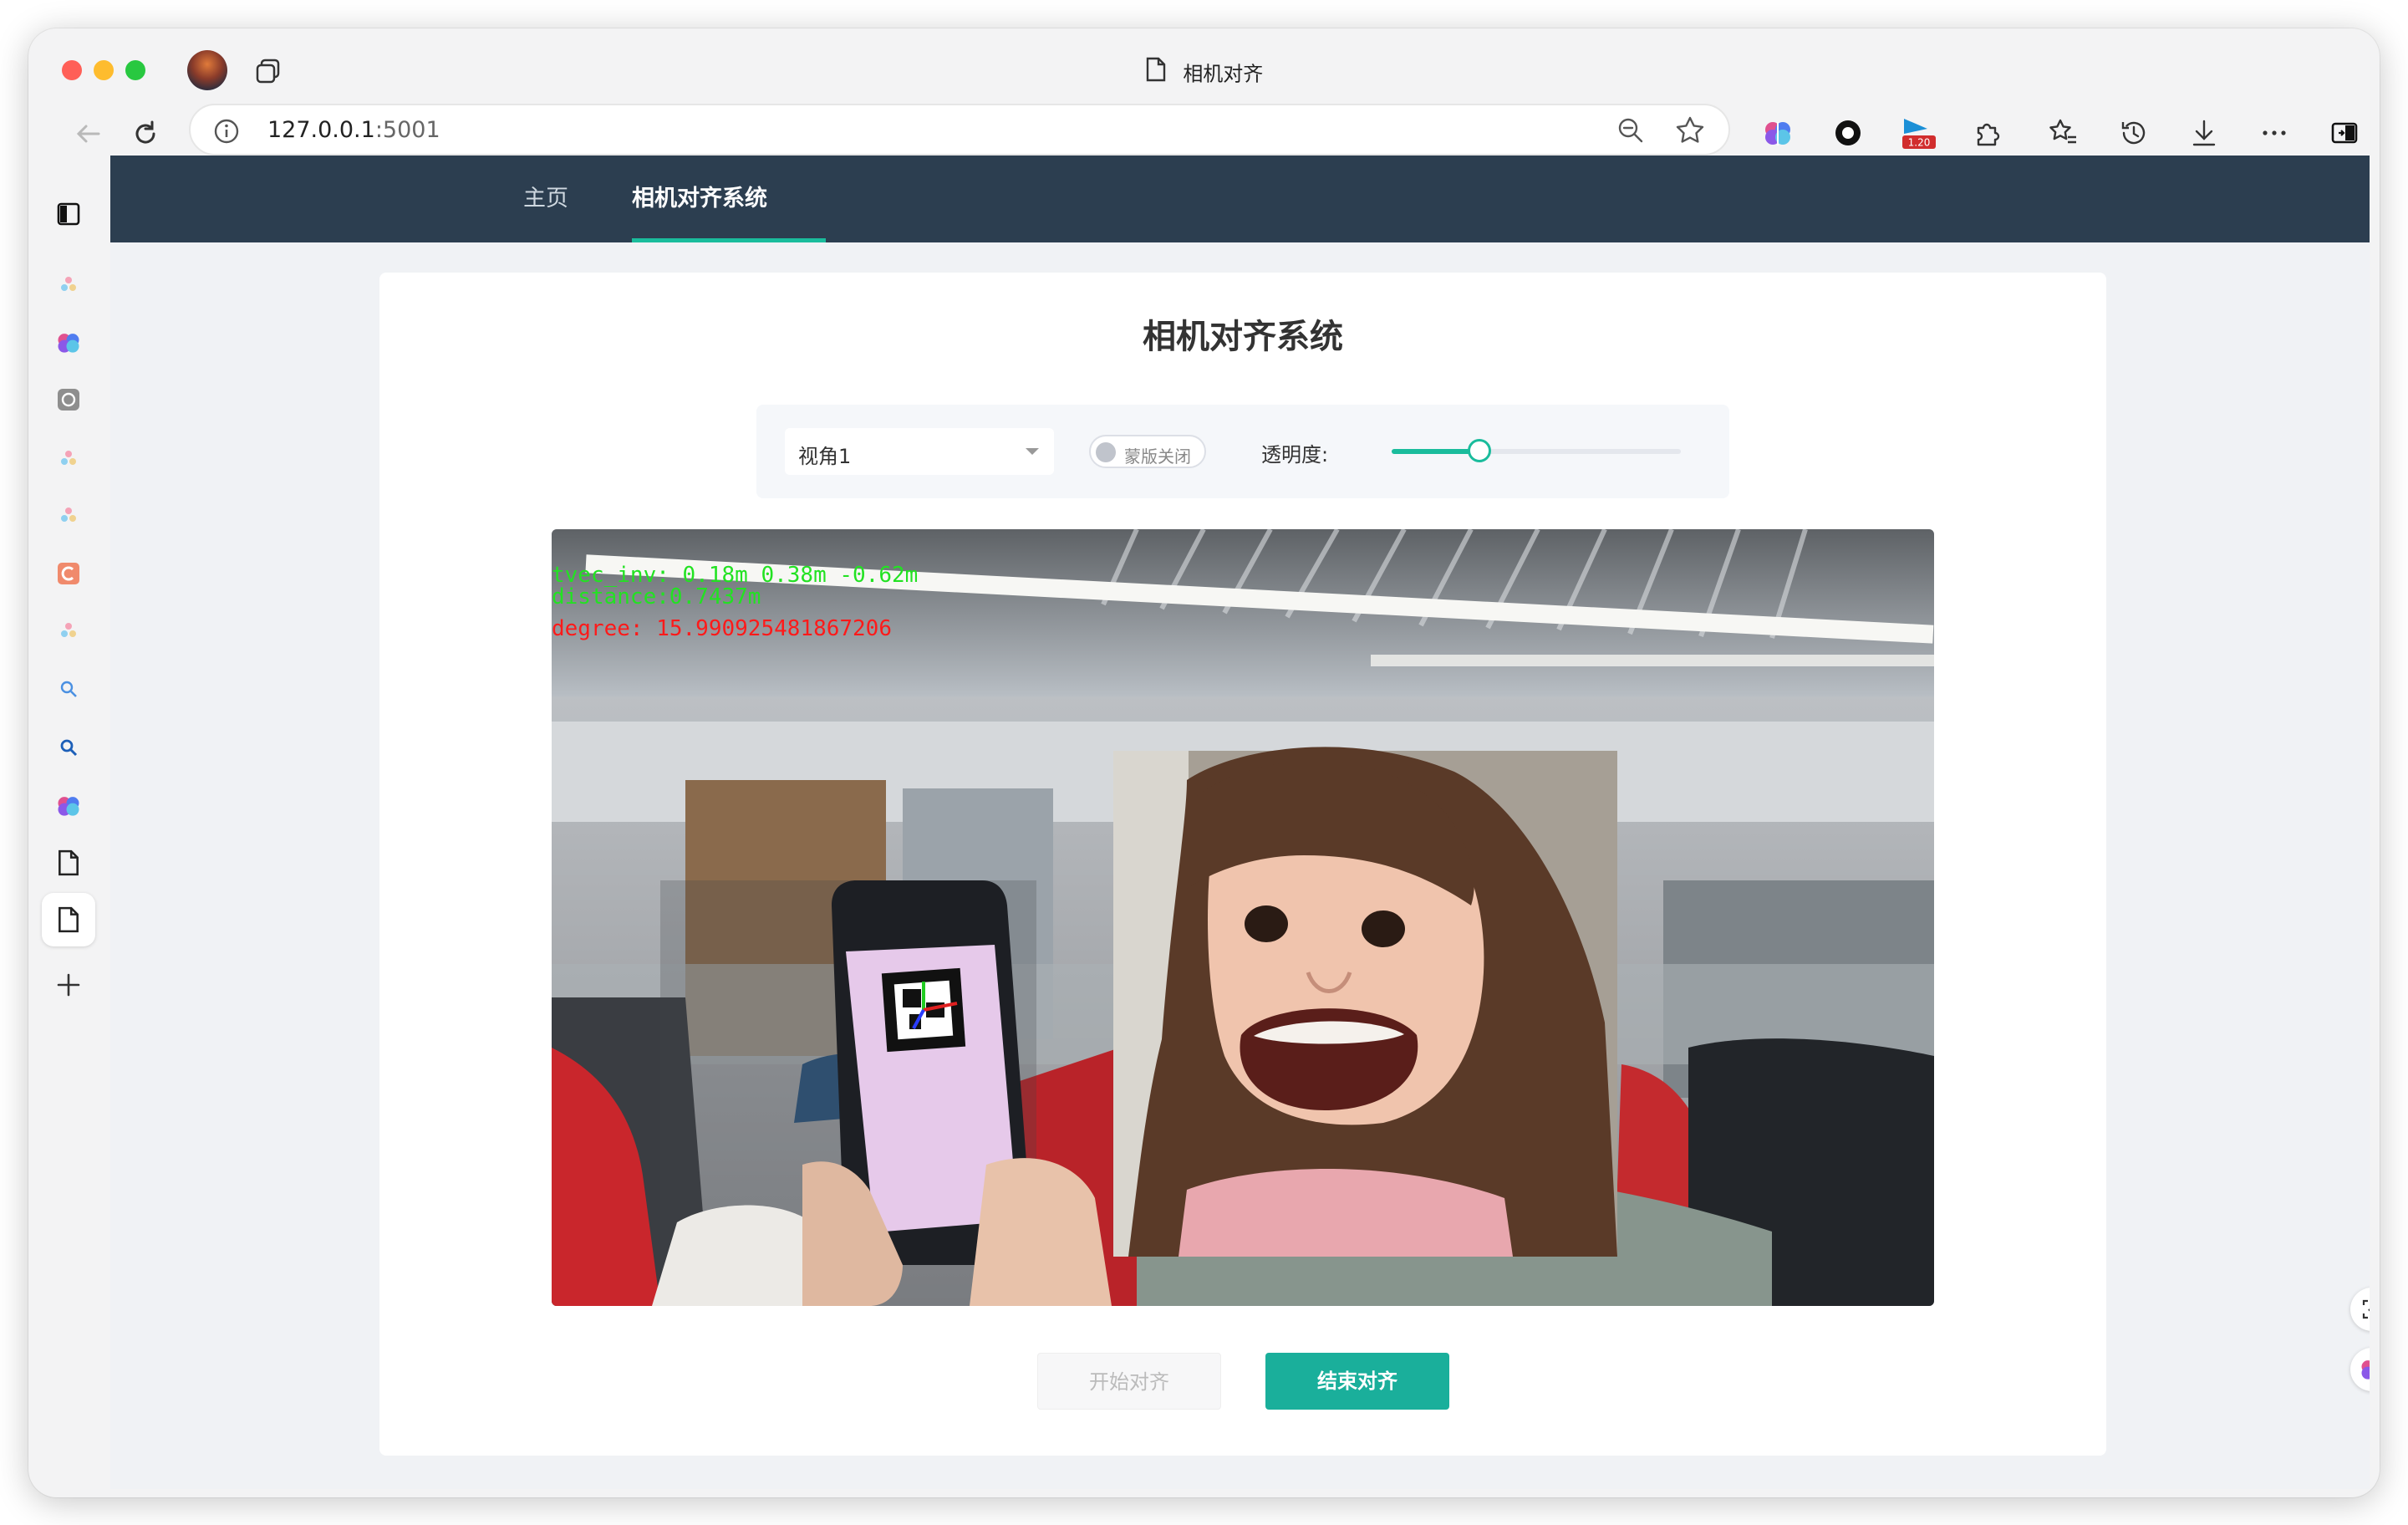  I want to click on history-icon, so click(2134, 133).